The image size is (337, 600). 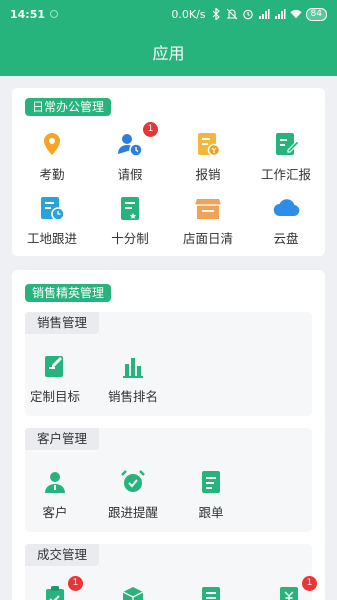 What do you see at coordinates (208, 208) in the screenshot?
I see `storefront-icon` at bounding box center [208, 208].